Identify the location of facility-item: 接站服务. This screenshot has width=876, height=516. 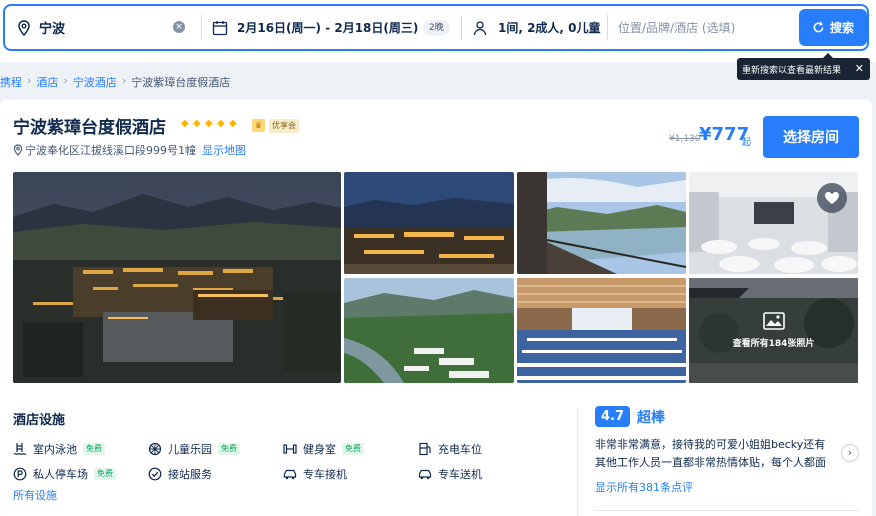
(180, 474).